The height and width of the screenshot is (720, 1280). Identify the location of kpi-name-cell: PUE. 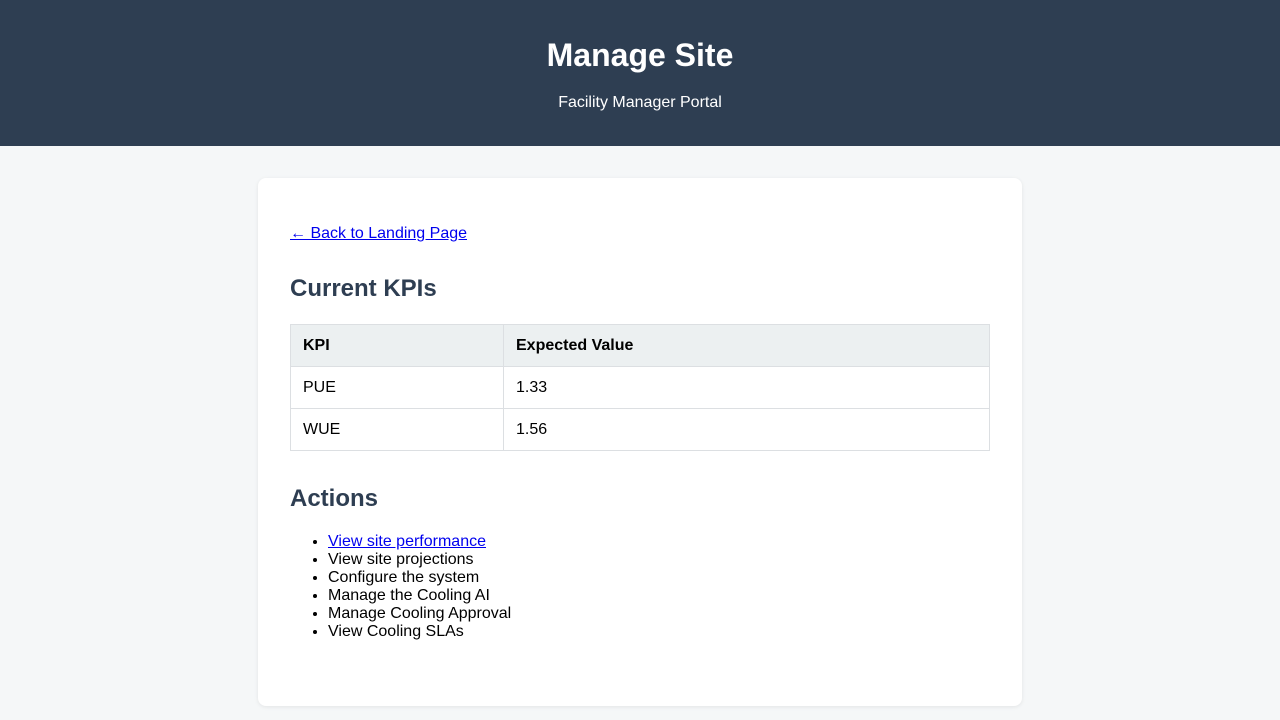
(397, 387).